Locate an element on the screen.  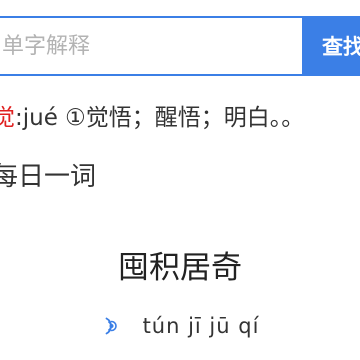
daily-word: 囤积居奇 is located at coordinates (180, 268).